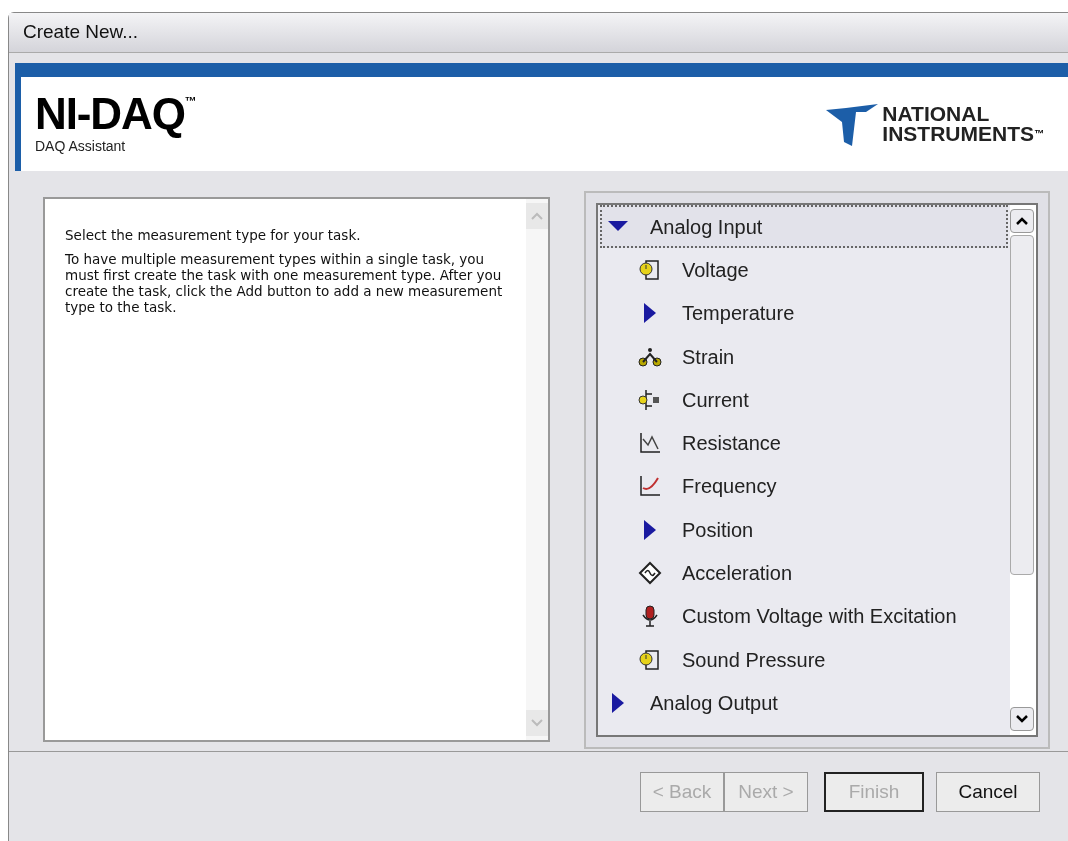 This screenshot has width=1068, height=841. I want to click on tree-item: Analog Output, so click(804, 703).